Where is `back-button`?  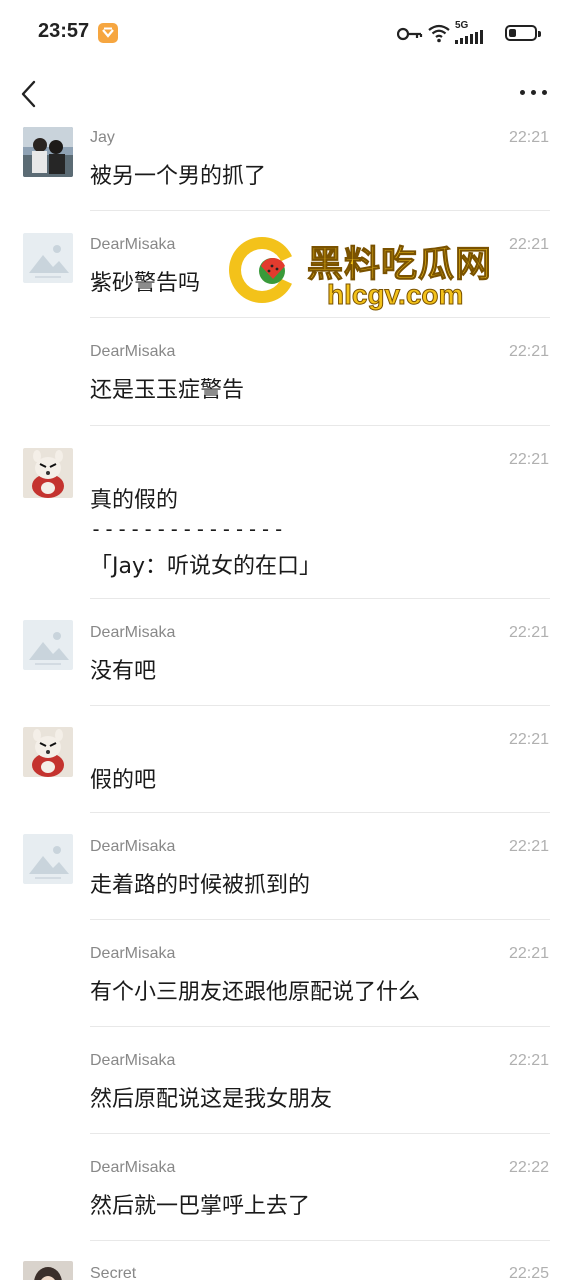 back-button is located at coordinates (30, 94).